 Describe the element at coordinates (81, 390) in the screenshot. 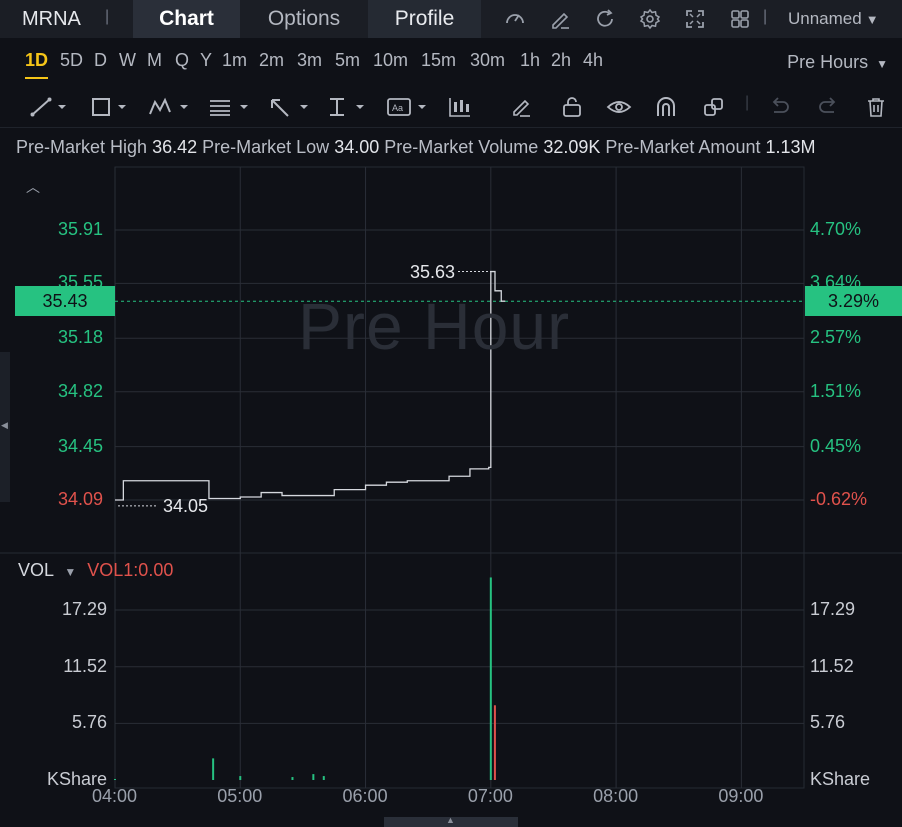

I see `price-axis-label: 34.82` at that location.